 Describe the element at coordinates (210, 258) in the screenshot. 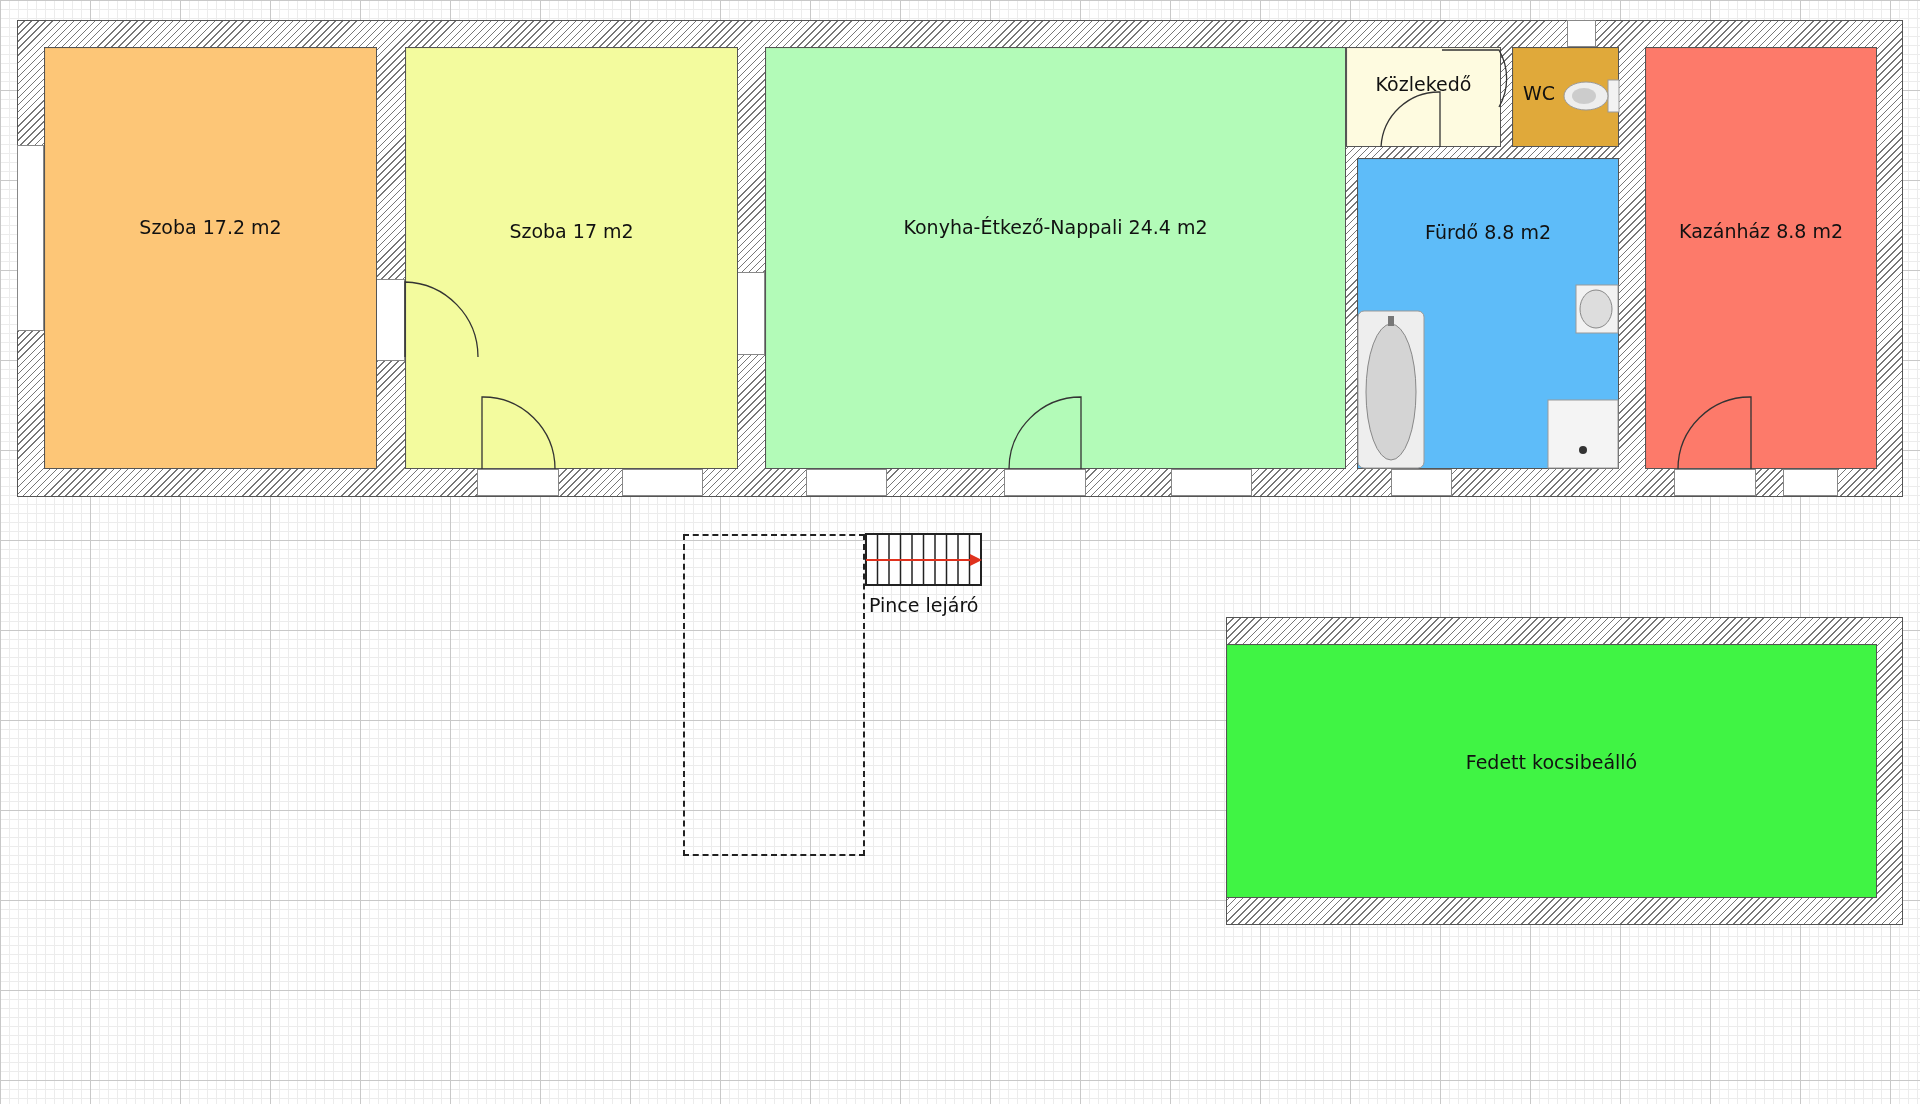

I see `room-area: Szoba 17.2 m2` at that location.